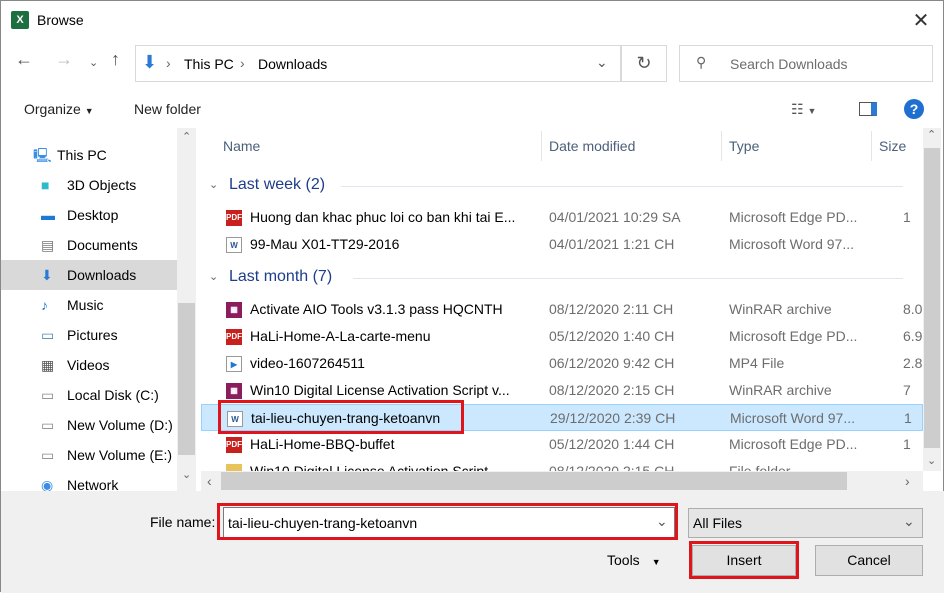  What do you see at coordinates (234, 391) in the screenshot?
I see `rar-file-icon: ▦` at bounding box center [234, 391].